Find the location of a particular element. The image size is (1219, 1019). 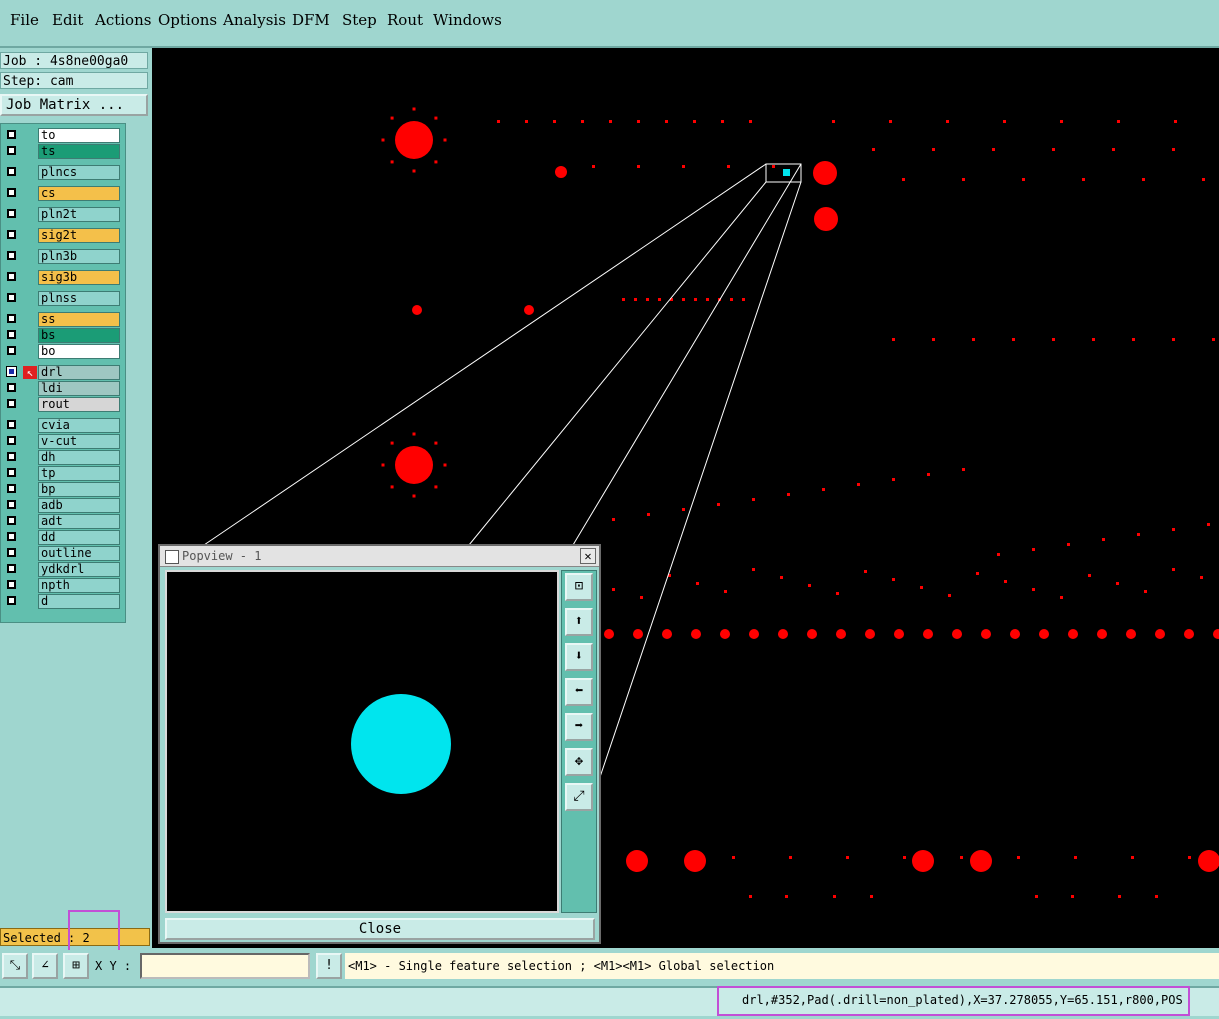

menu-dfm: DFM is located at coordinates (311, 20).